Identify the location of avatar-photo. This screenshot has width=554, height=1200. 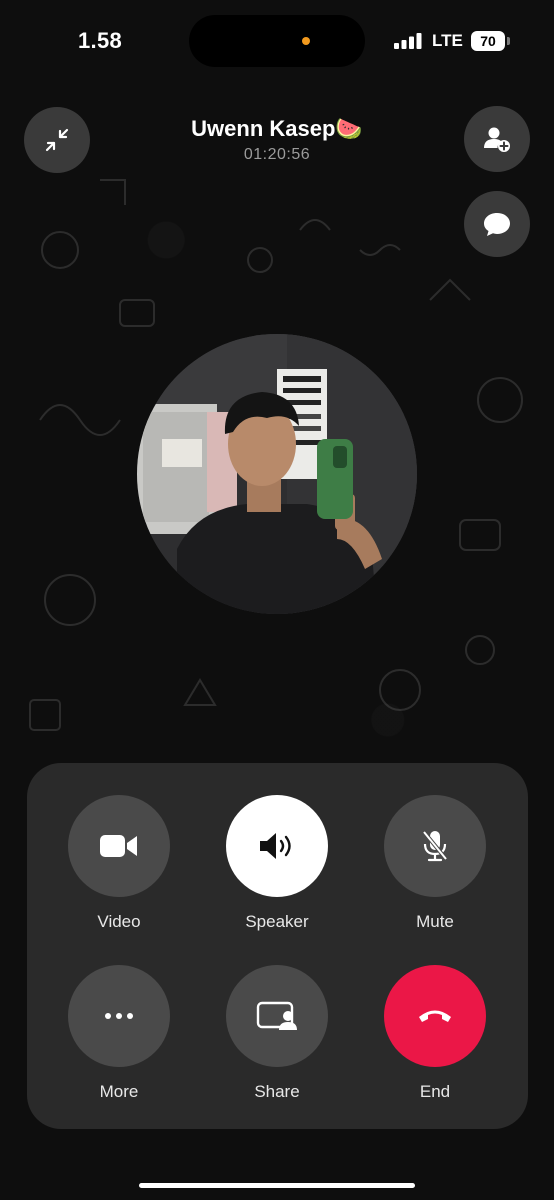
(277, 474).